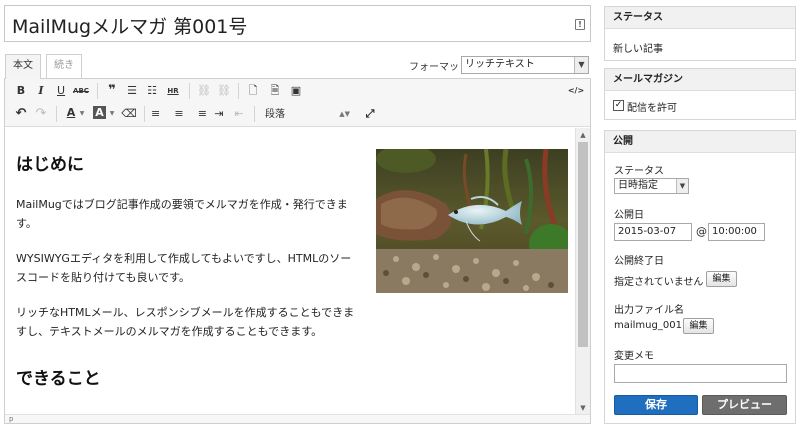 Image resolution: width=800 pixels, height=429 pixels. I want to click on format-select-value: リッチテキスト, so click(500, 64).